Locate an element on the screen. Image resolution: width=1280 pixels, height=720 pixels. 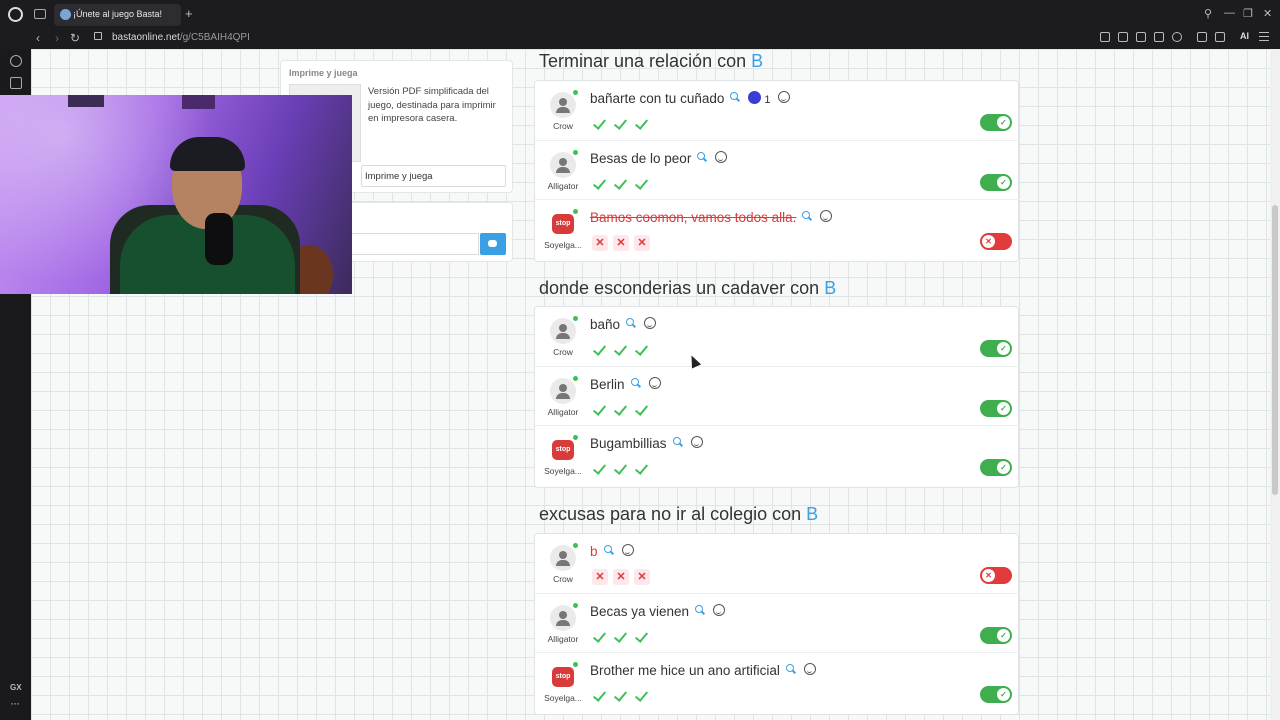
answer-text-line: bañarte con tu cuñado 1 is located at coordinates (690, 98).